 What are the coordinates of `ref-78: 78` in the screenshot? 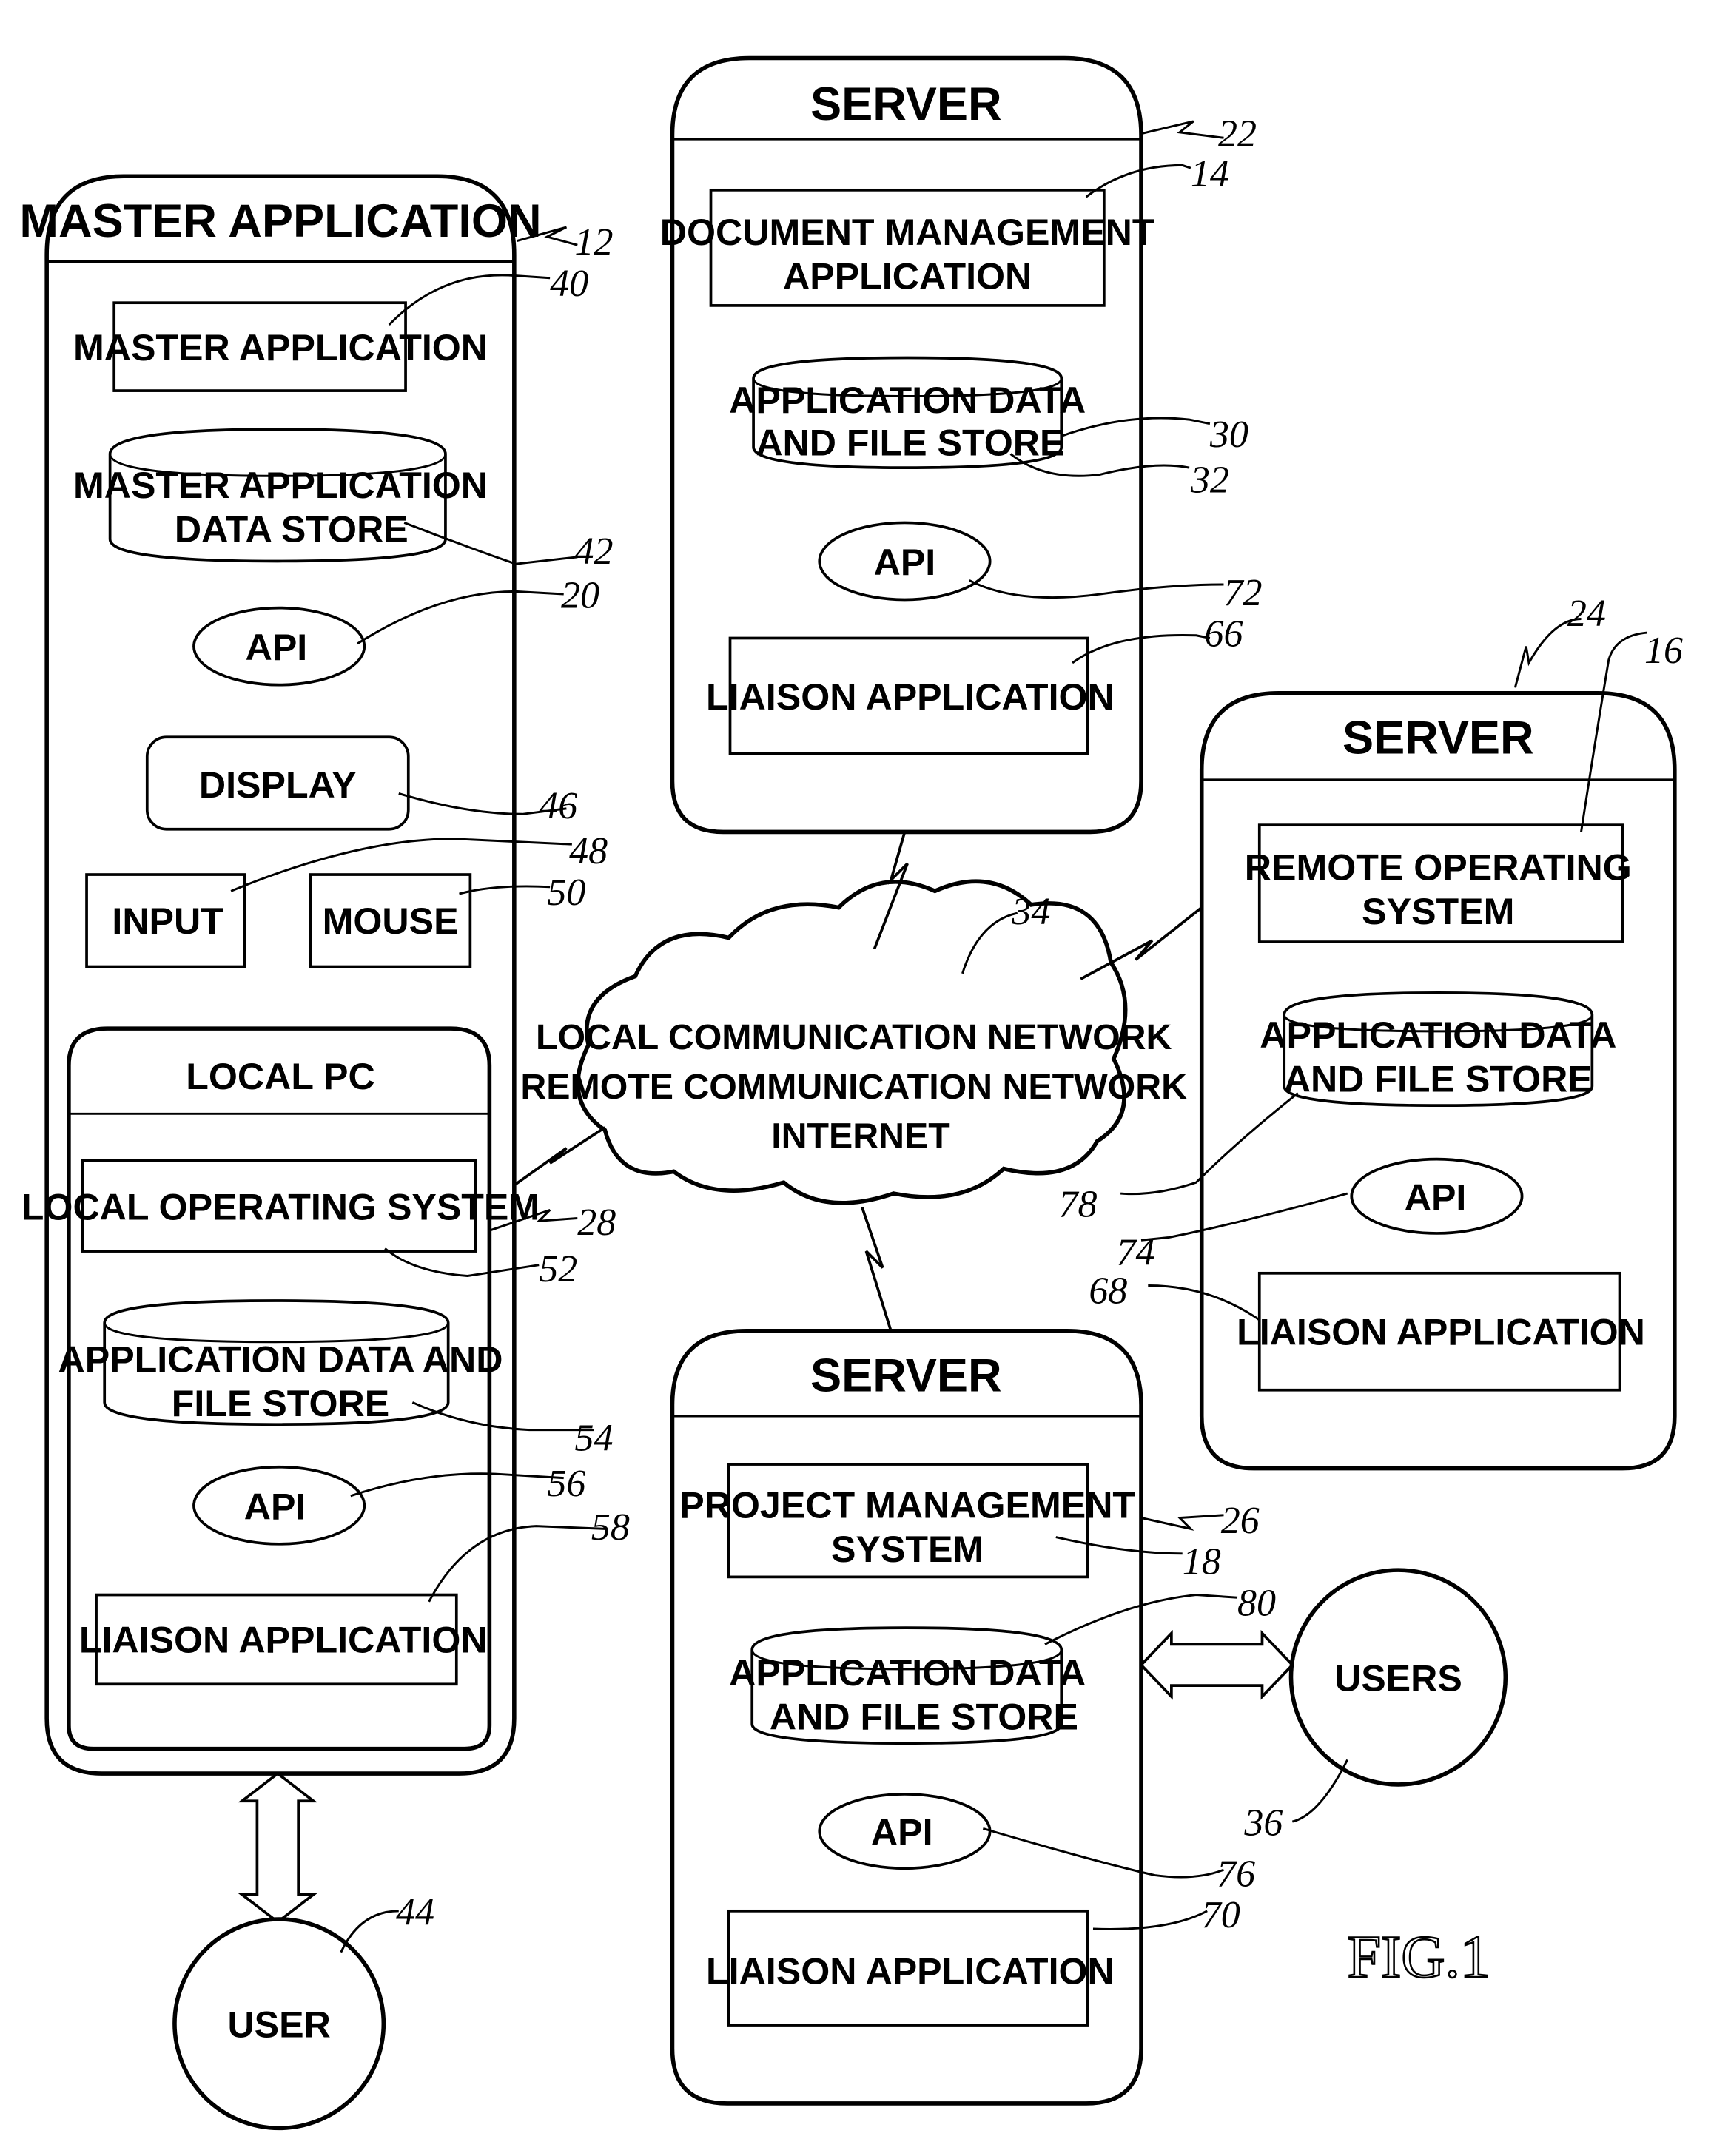 It's located at (1078, 1205).